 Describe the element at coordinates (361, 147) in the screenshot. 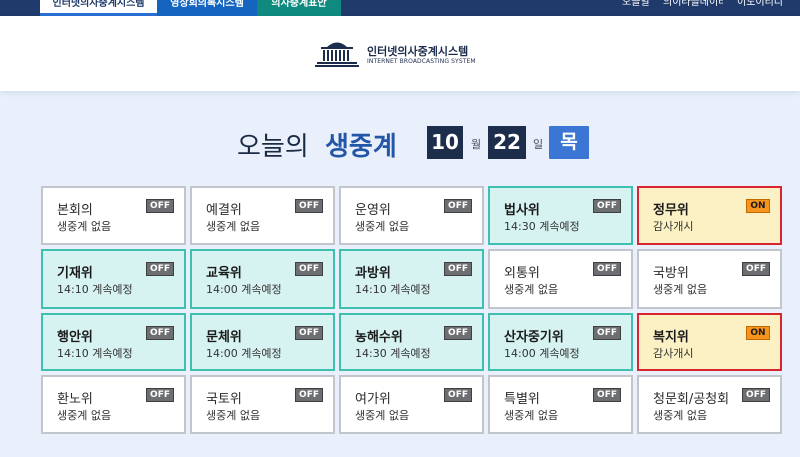

I see `page-title-accent: 생중계` at that location.